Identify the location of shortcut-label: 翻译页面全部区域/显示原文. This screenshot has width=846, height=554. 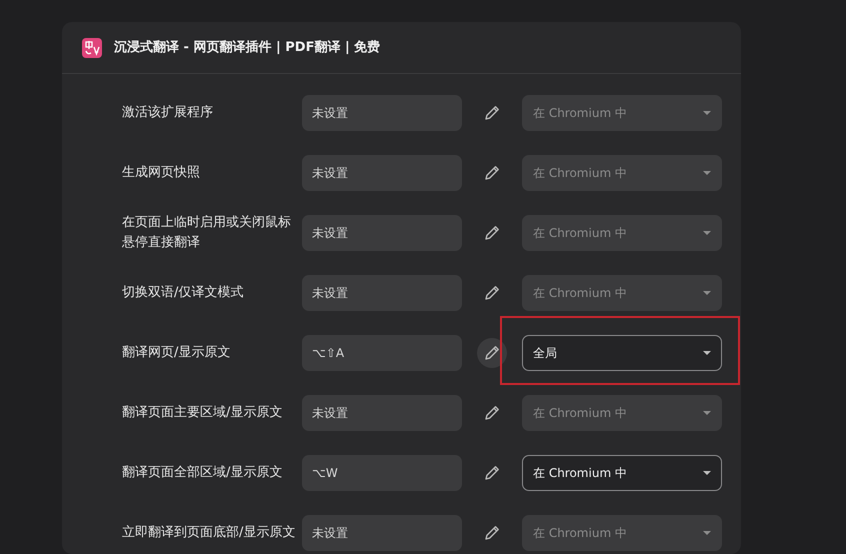
(203, 473).